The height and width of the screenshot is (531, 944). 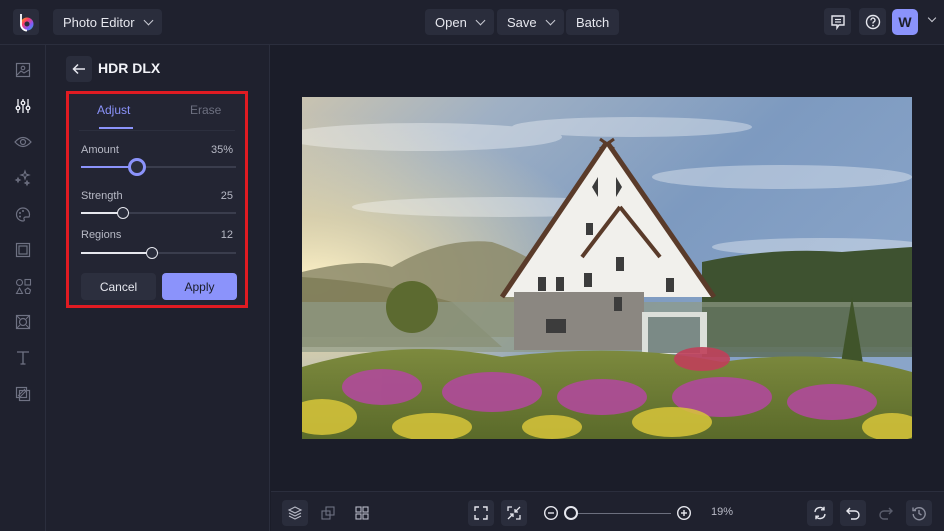 I want to click on arrow-left-icon, so click(x=78, y=69).